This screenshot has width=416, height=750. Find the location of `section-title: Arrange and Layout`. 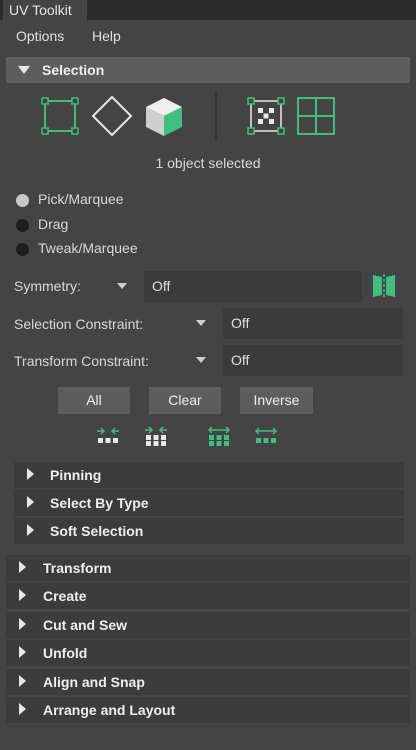

section-title: Arrange and Layout is located at coordinates (109, 710).